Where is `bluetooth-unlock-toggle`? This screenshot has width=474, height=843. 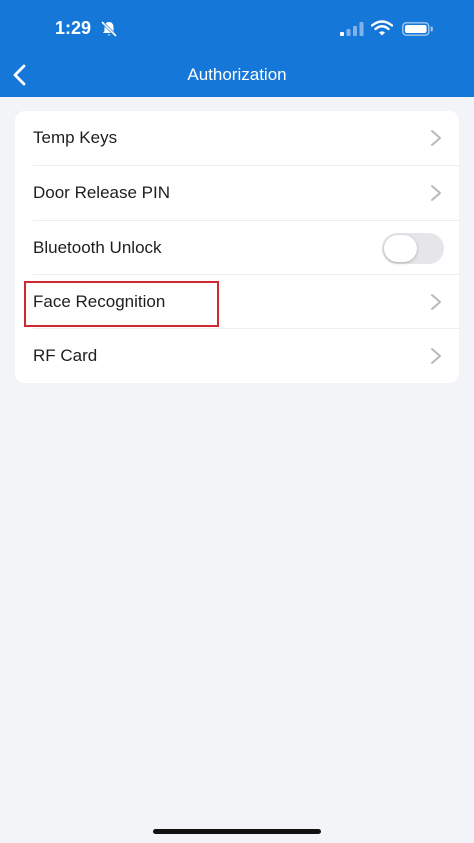
bluetooth-unlock-toggle is located at coordinates (413, 248).